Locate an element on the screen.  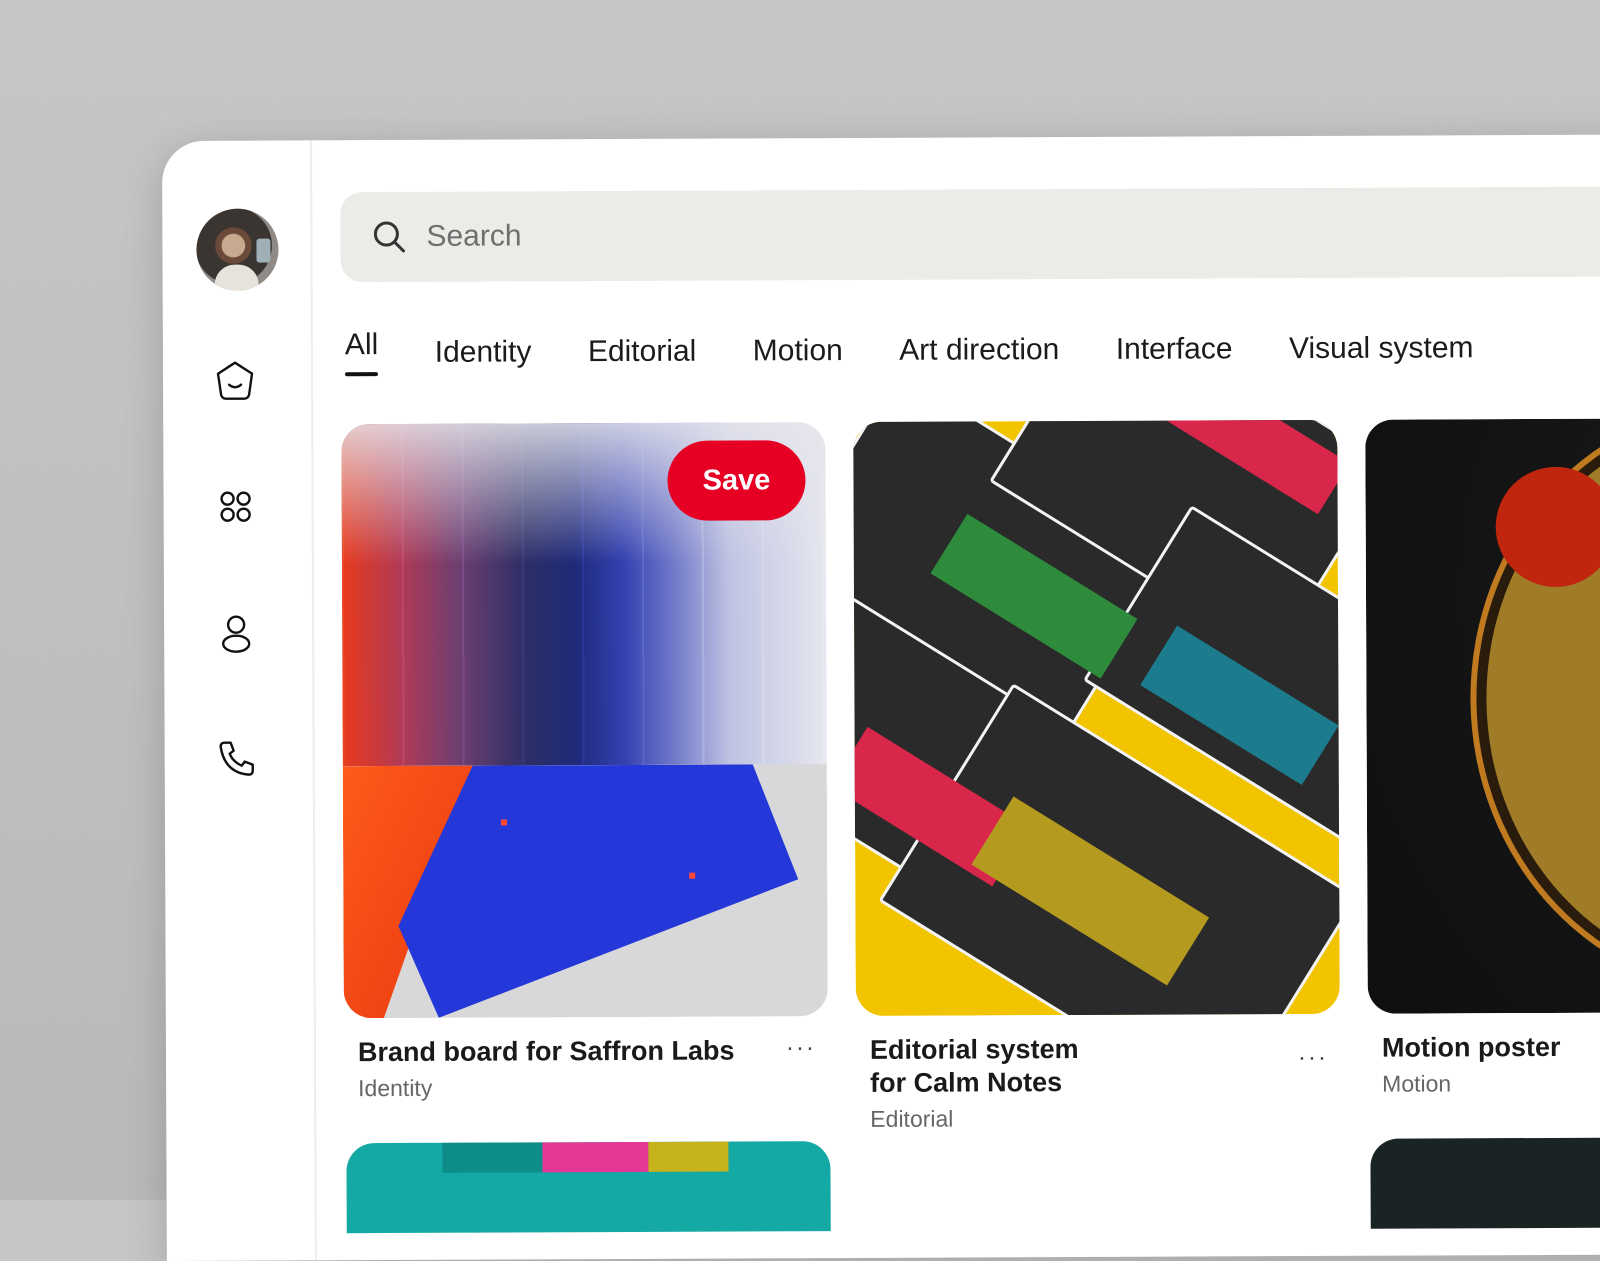
pin-title: Brand board for Saffron Labs is located at coordinates (541, 1051).